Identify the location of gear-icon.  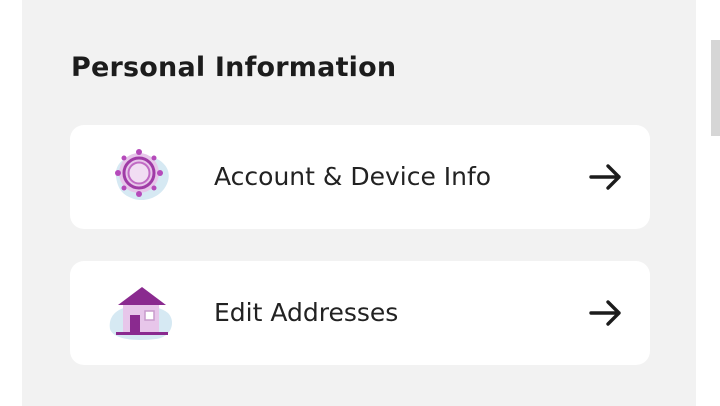
(141, 177).